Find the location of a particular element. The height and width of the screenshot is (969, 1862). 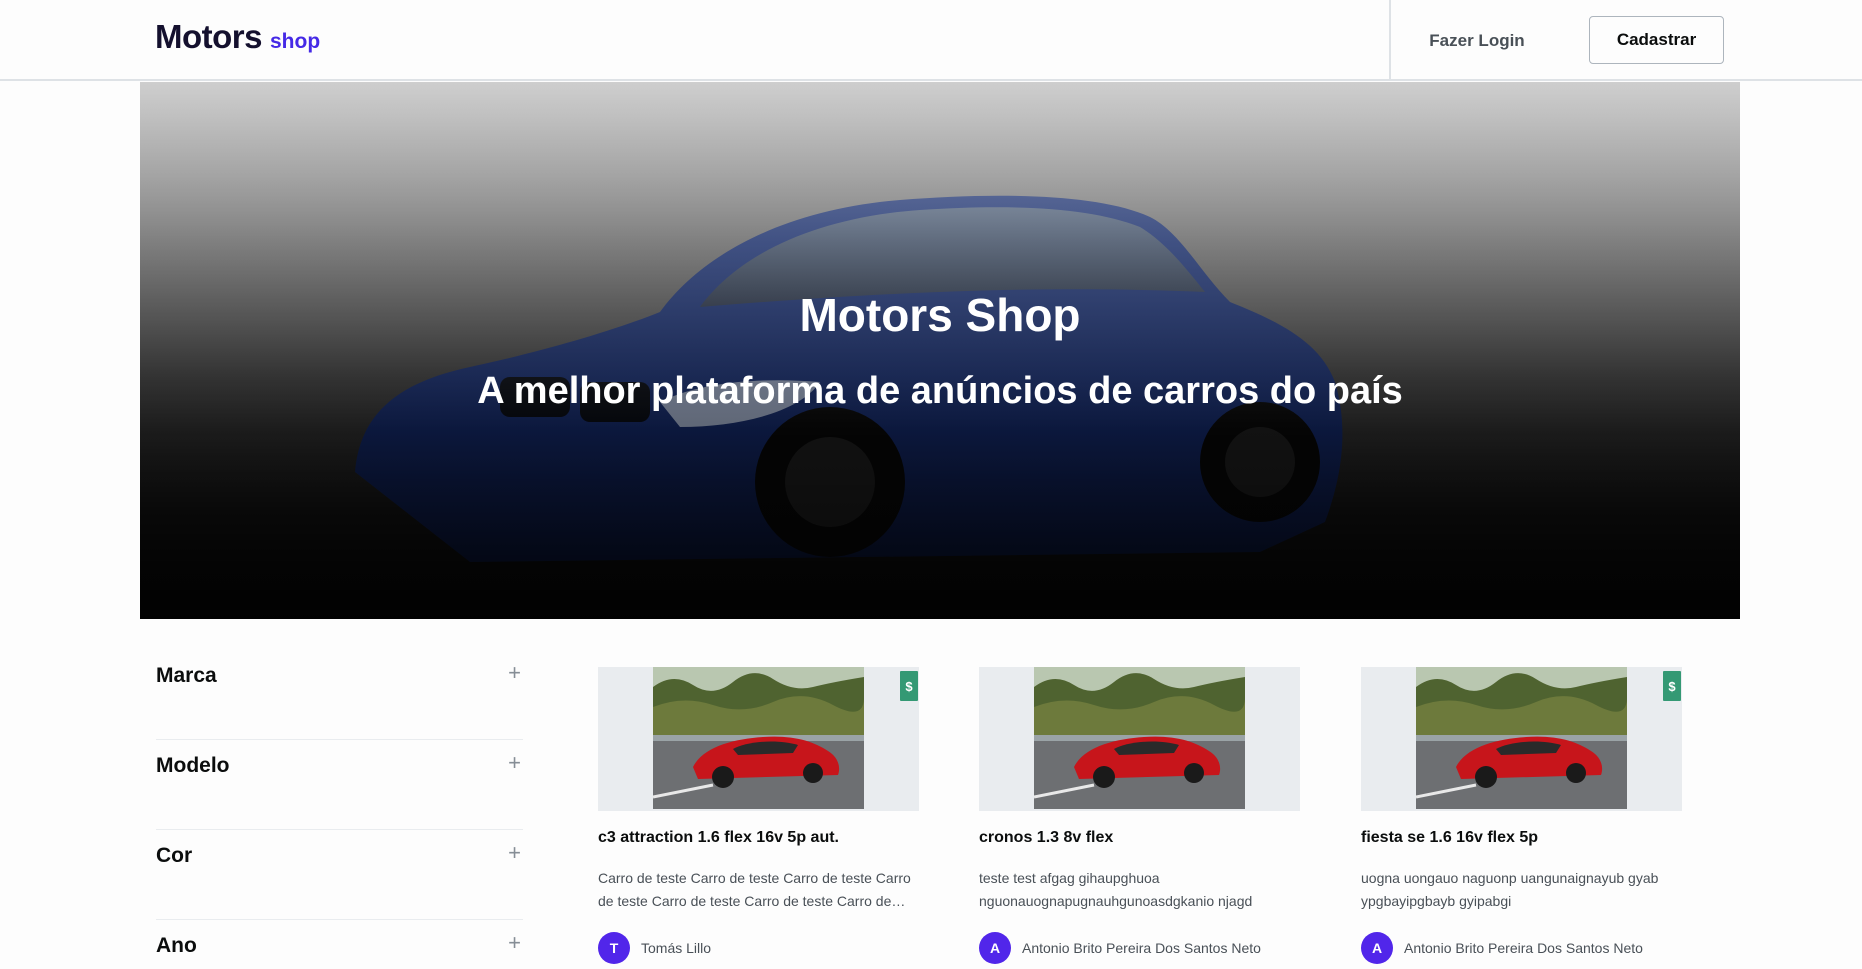

filter-label: Marca is located at coordinates (186, 675).